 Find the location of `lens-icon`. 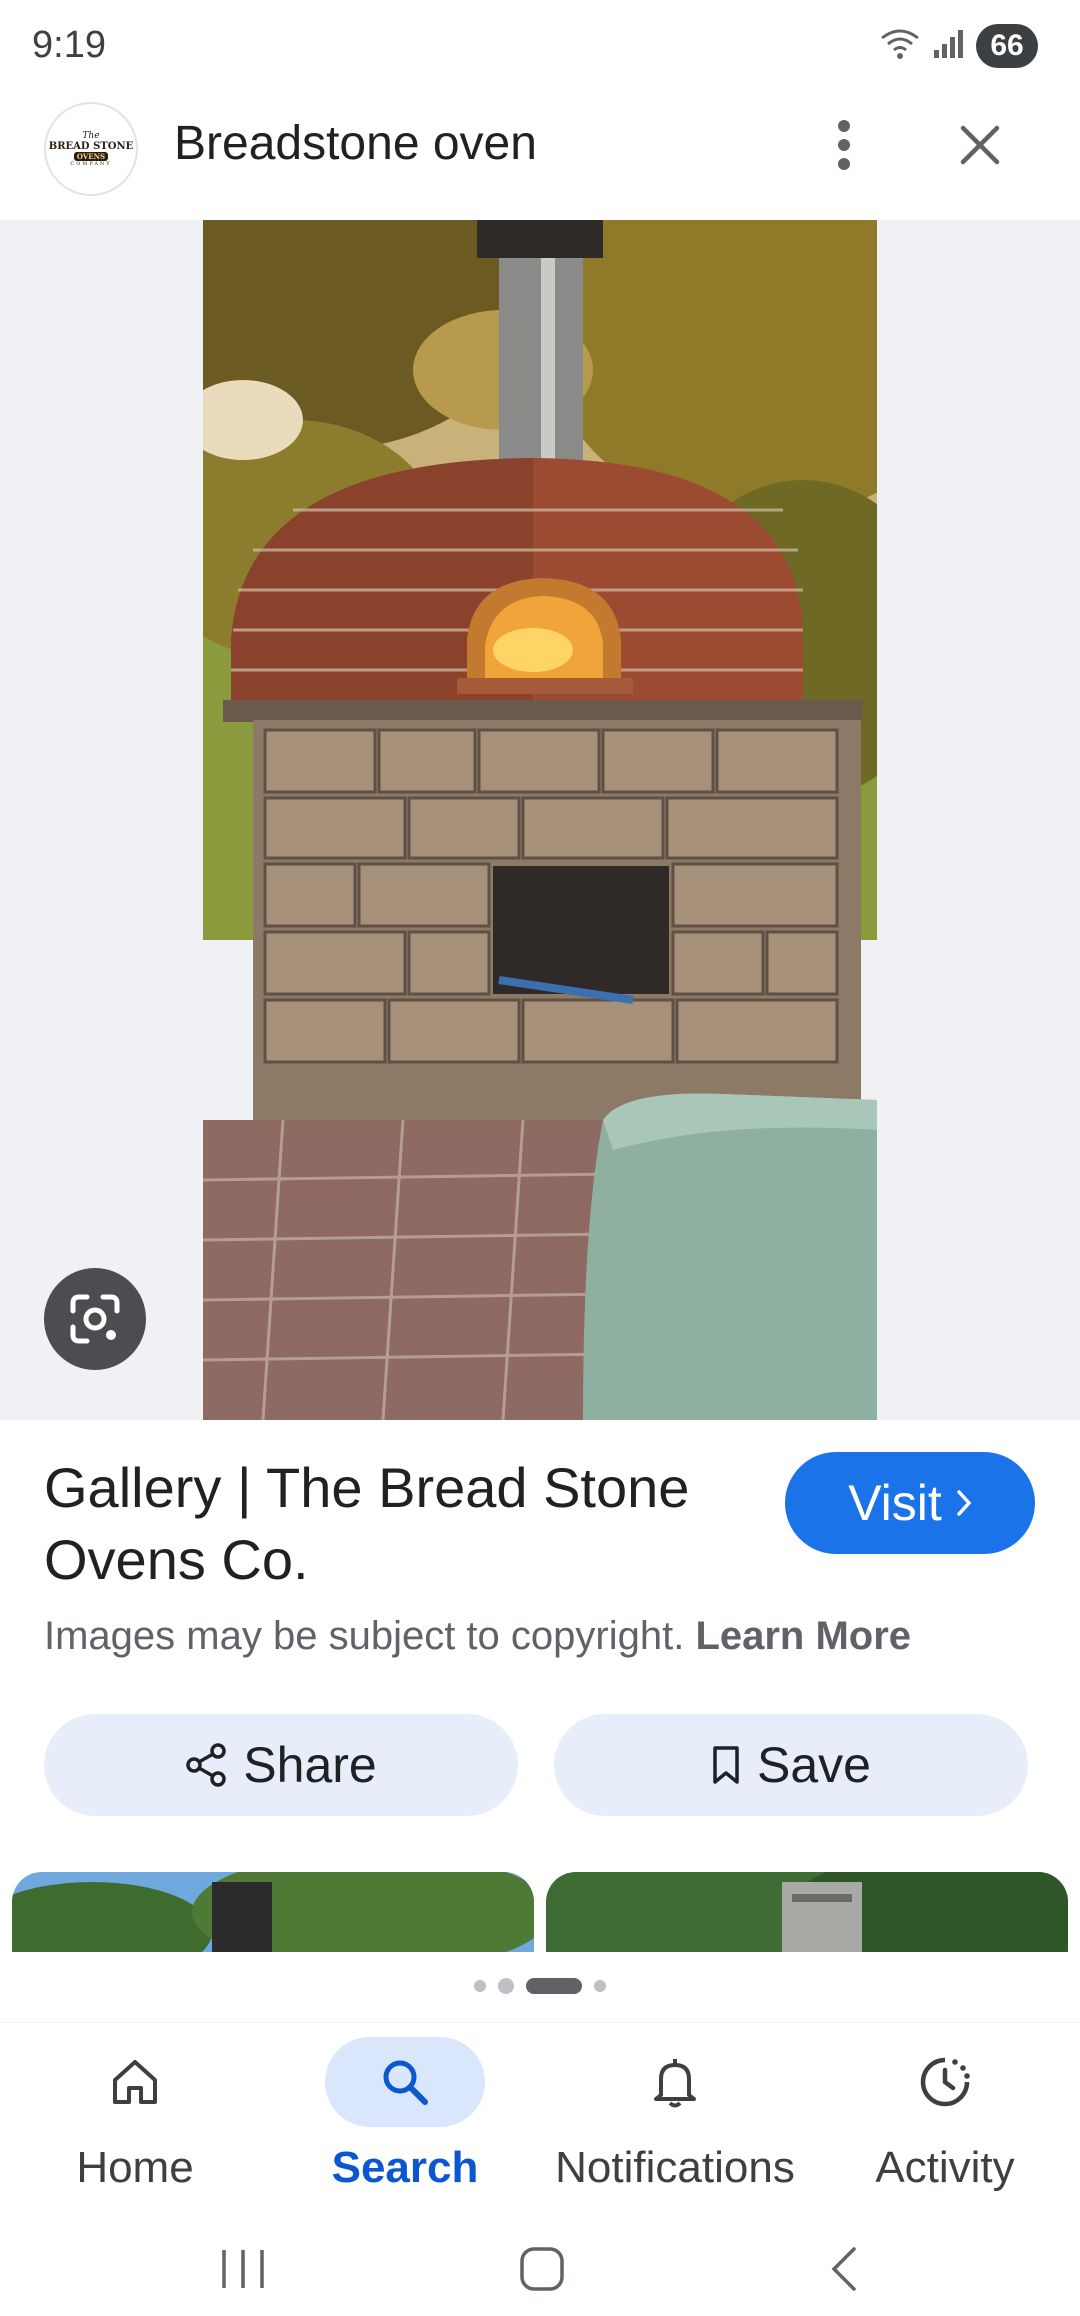

lens-icon is located at coordinates (95, 1319).